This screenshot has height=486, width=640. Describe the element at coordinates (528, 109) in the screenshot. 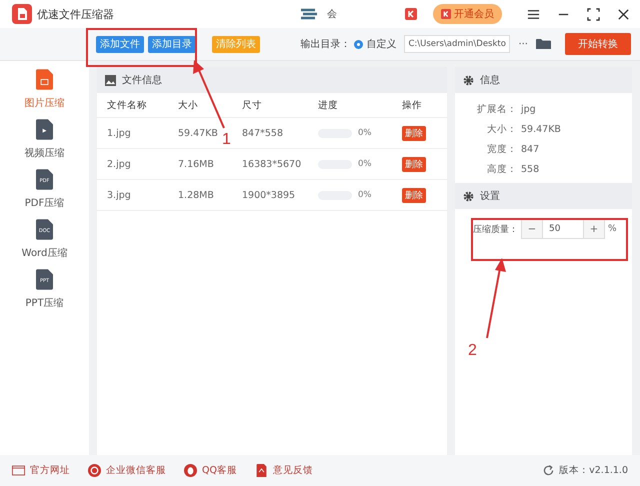

I see `info-value: jpg` at that location.